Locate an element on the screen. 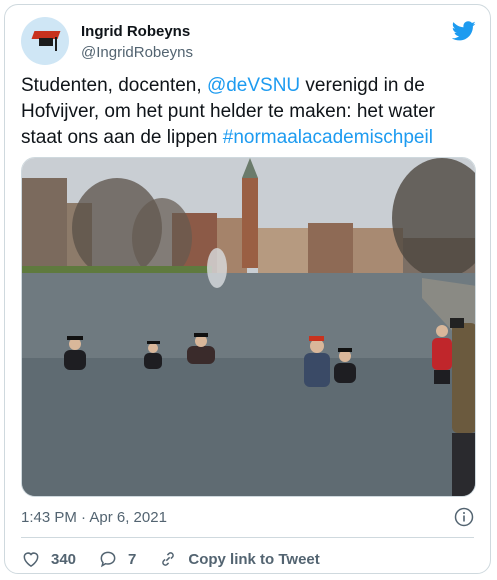  hashtag-link: #normaalacademischpeil is located at coordinates (328, 137).